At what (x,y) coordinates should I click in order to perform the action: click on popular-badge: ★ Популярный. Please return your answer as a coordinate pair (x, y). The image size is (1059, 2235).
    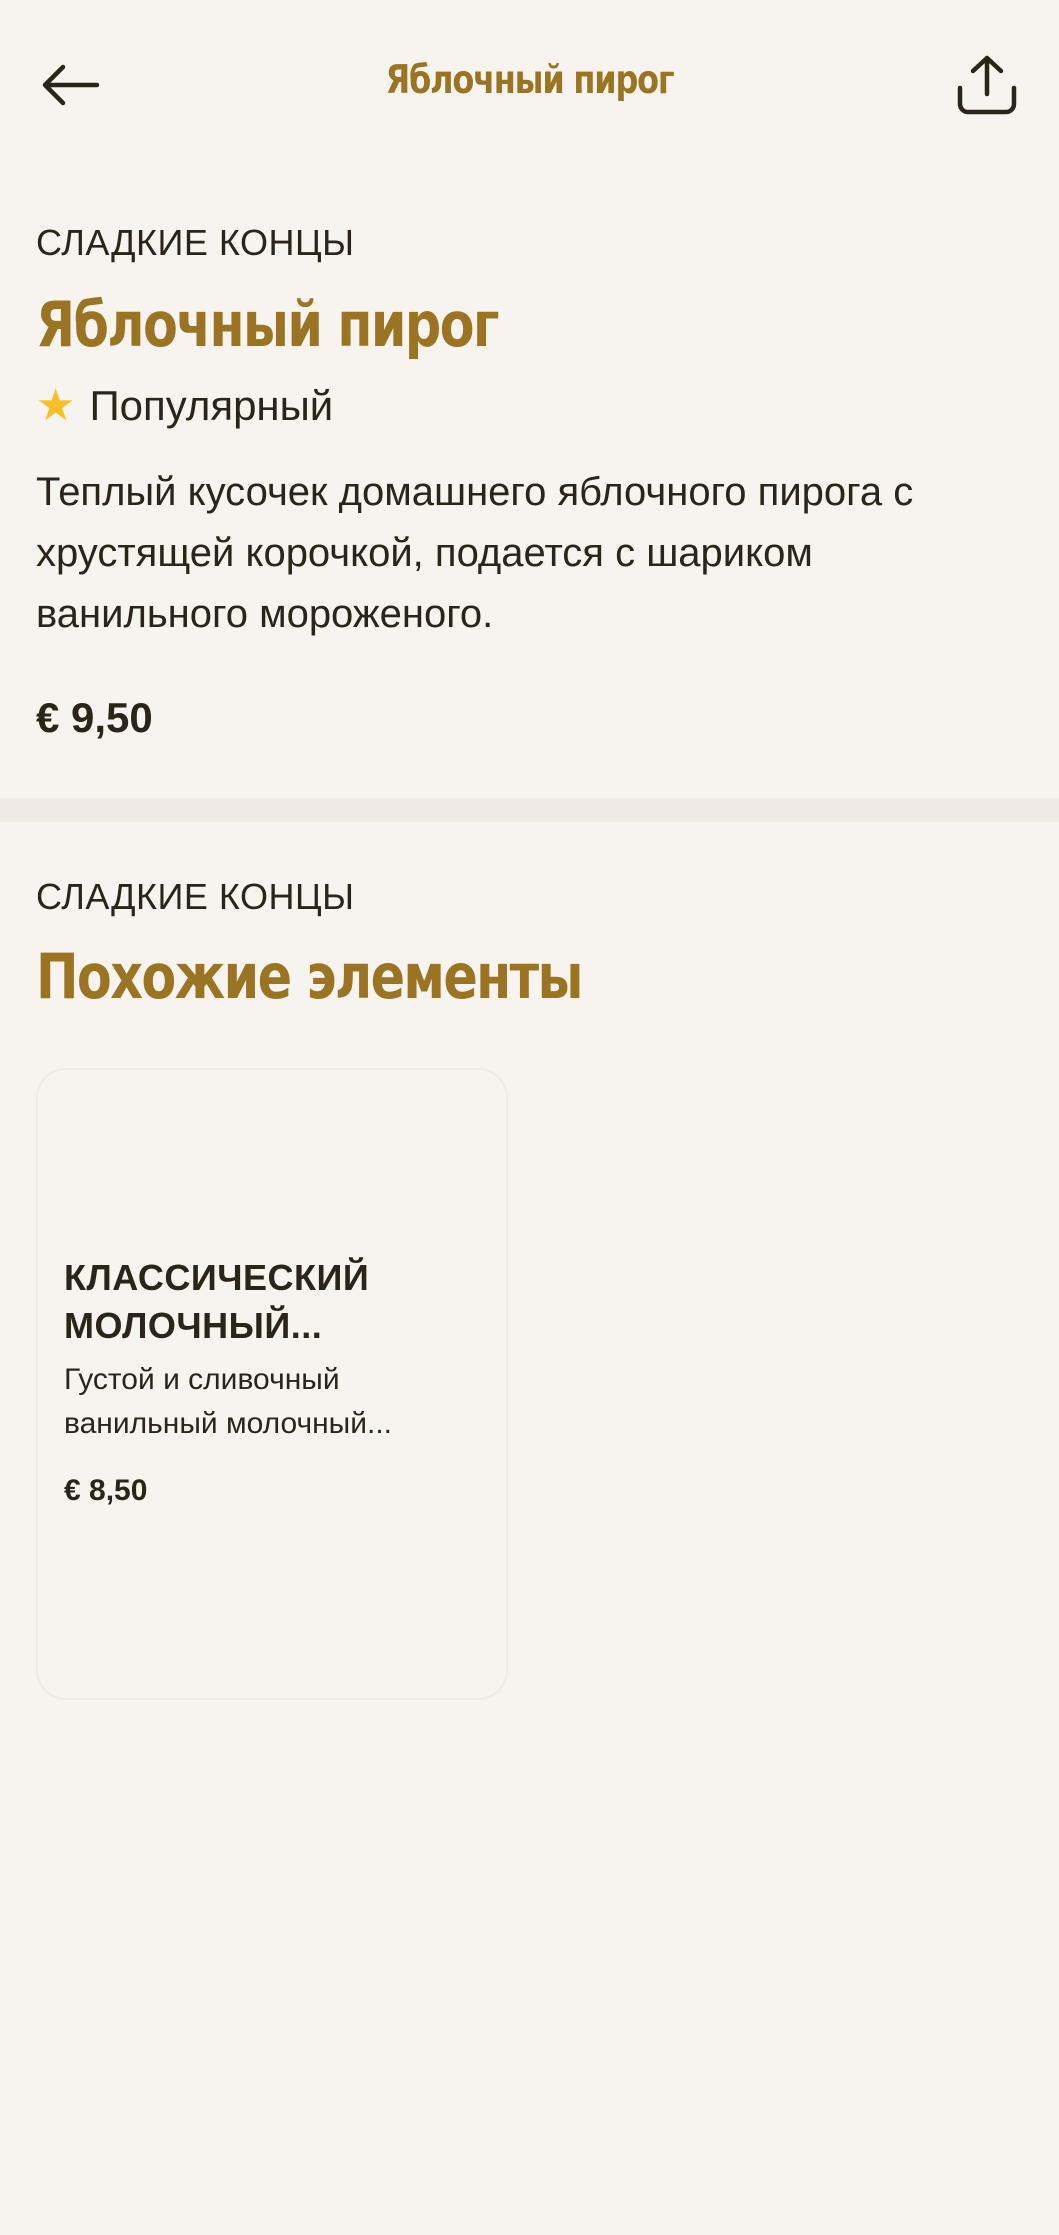
    Looking at the image, I should click on (531, 406).